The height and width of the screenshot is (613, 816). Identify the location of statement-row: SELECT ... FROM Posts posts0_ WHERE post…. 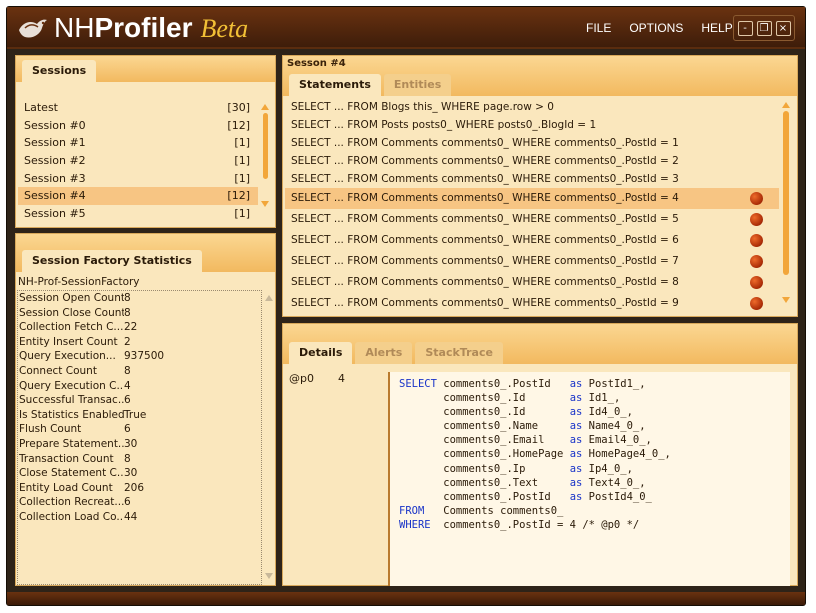
(532, 125).